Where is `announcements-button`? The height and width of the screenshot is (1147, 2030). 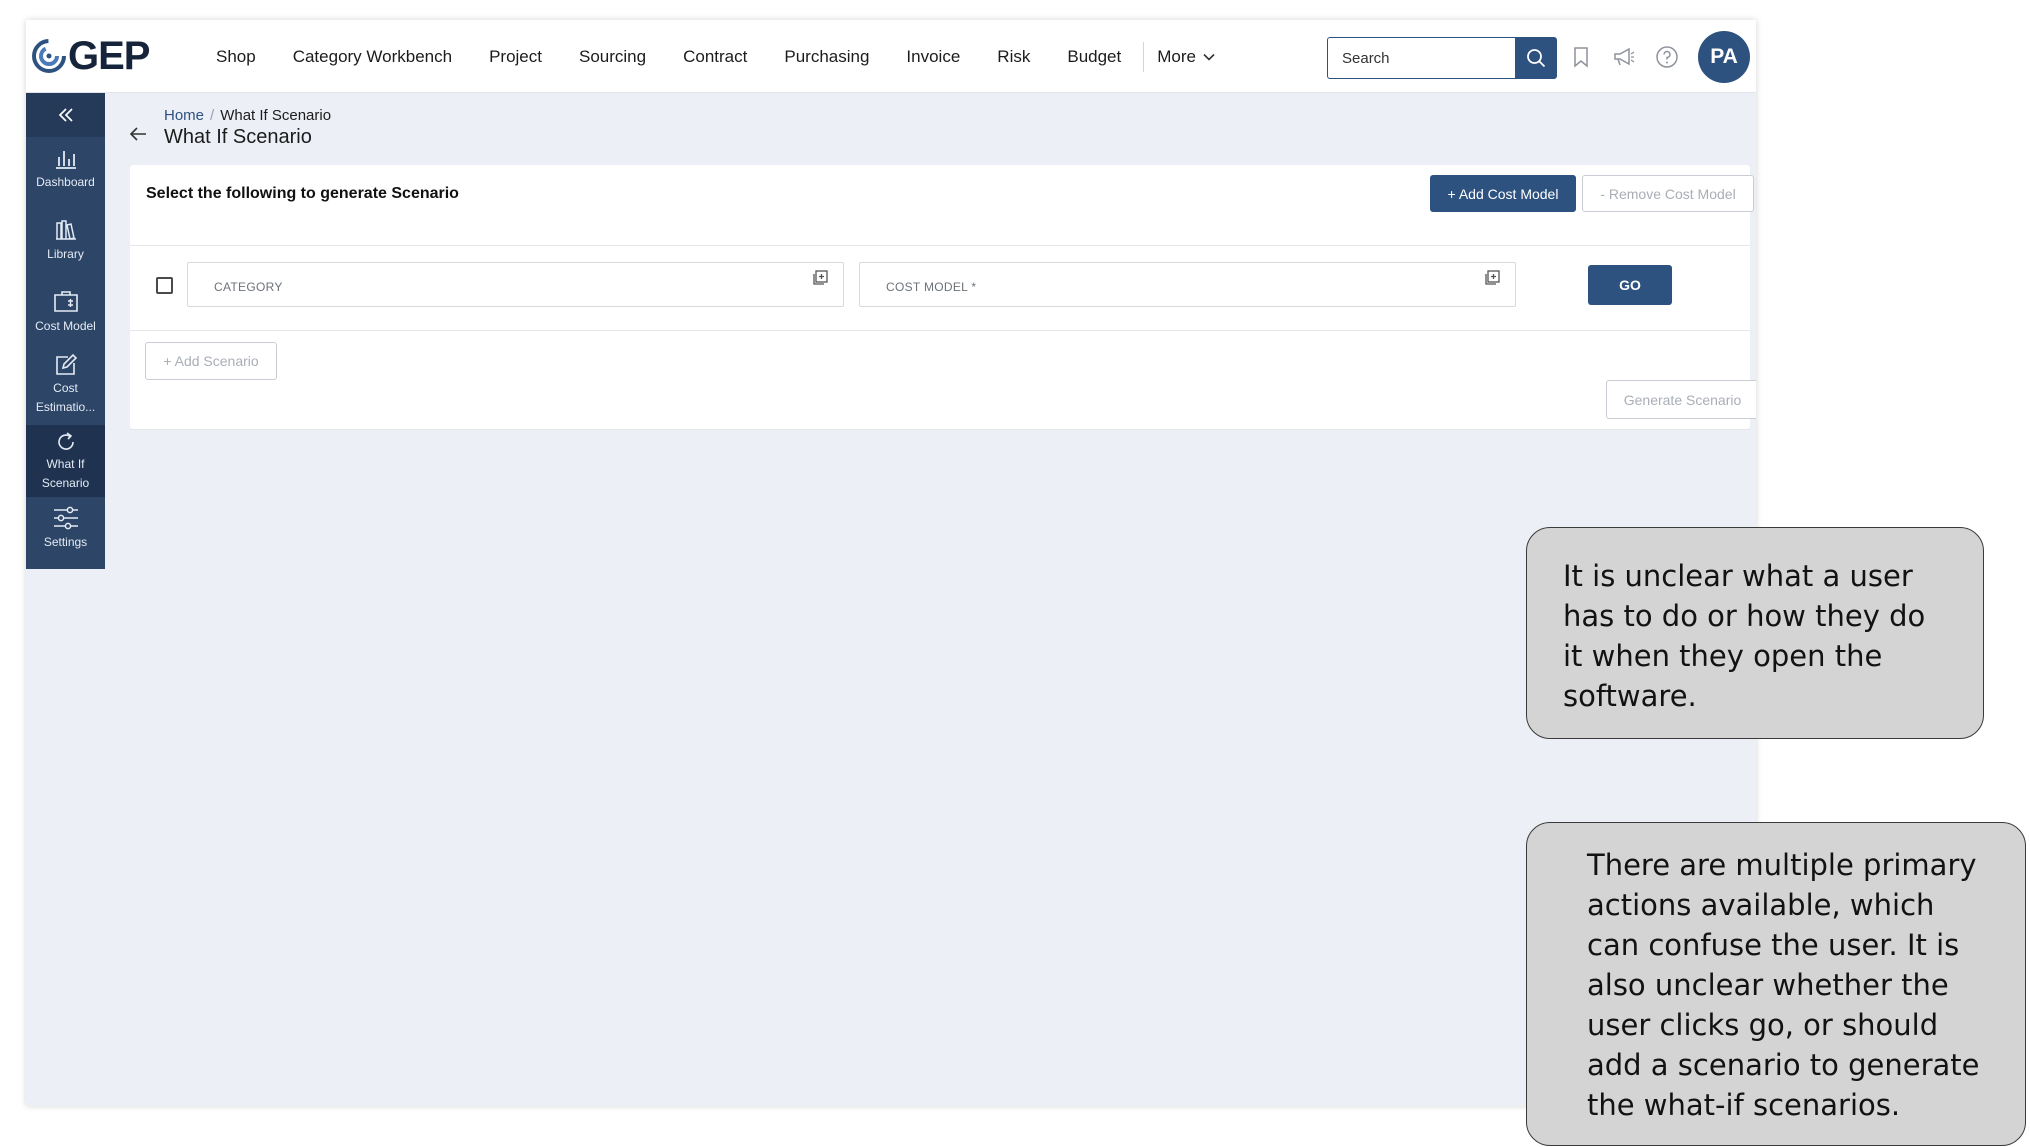 announcements-button is located at coordinates (1624, 57).